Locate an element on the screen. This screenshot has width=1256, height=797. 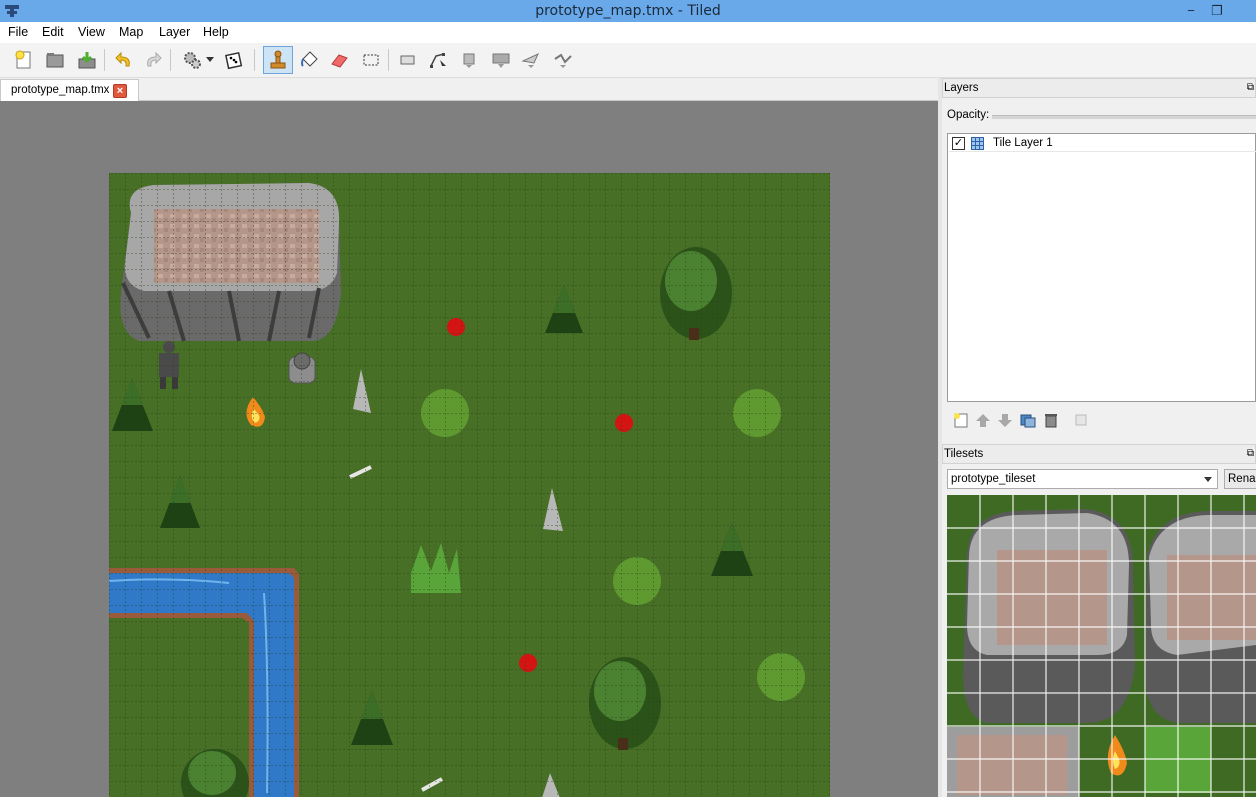
document-tab-bar: prototype_map.tmx × is located at coordinates (469, 89).